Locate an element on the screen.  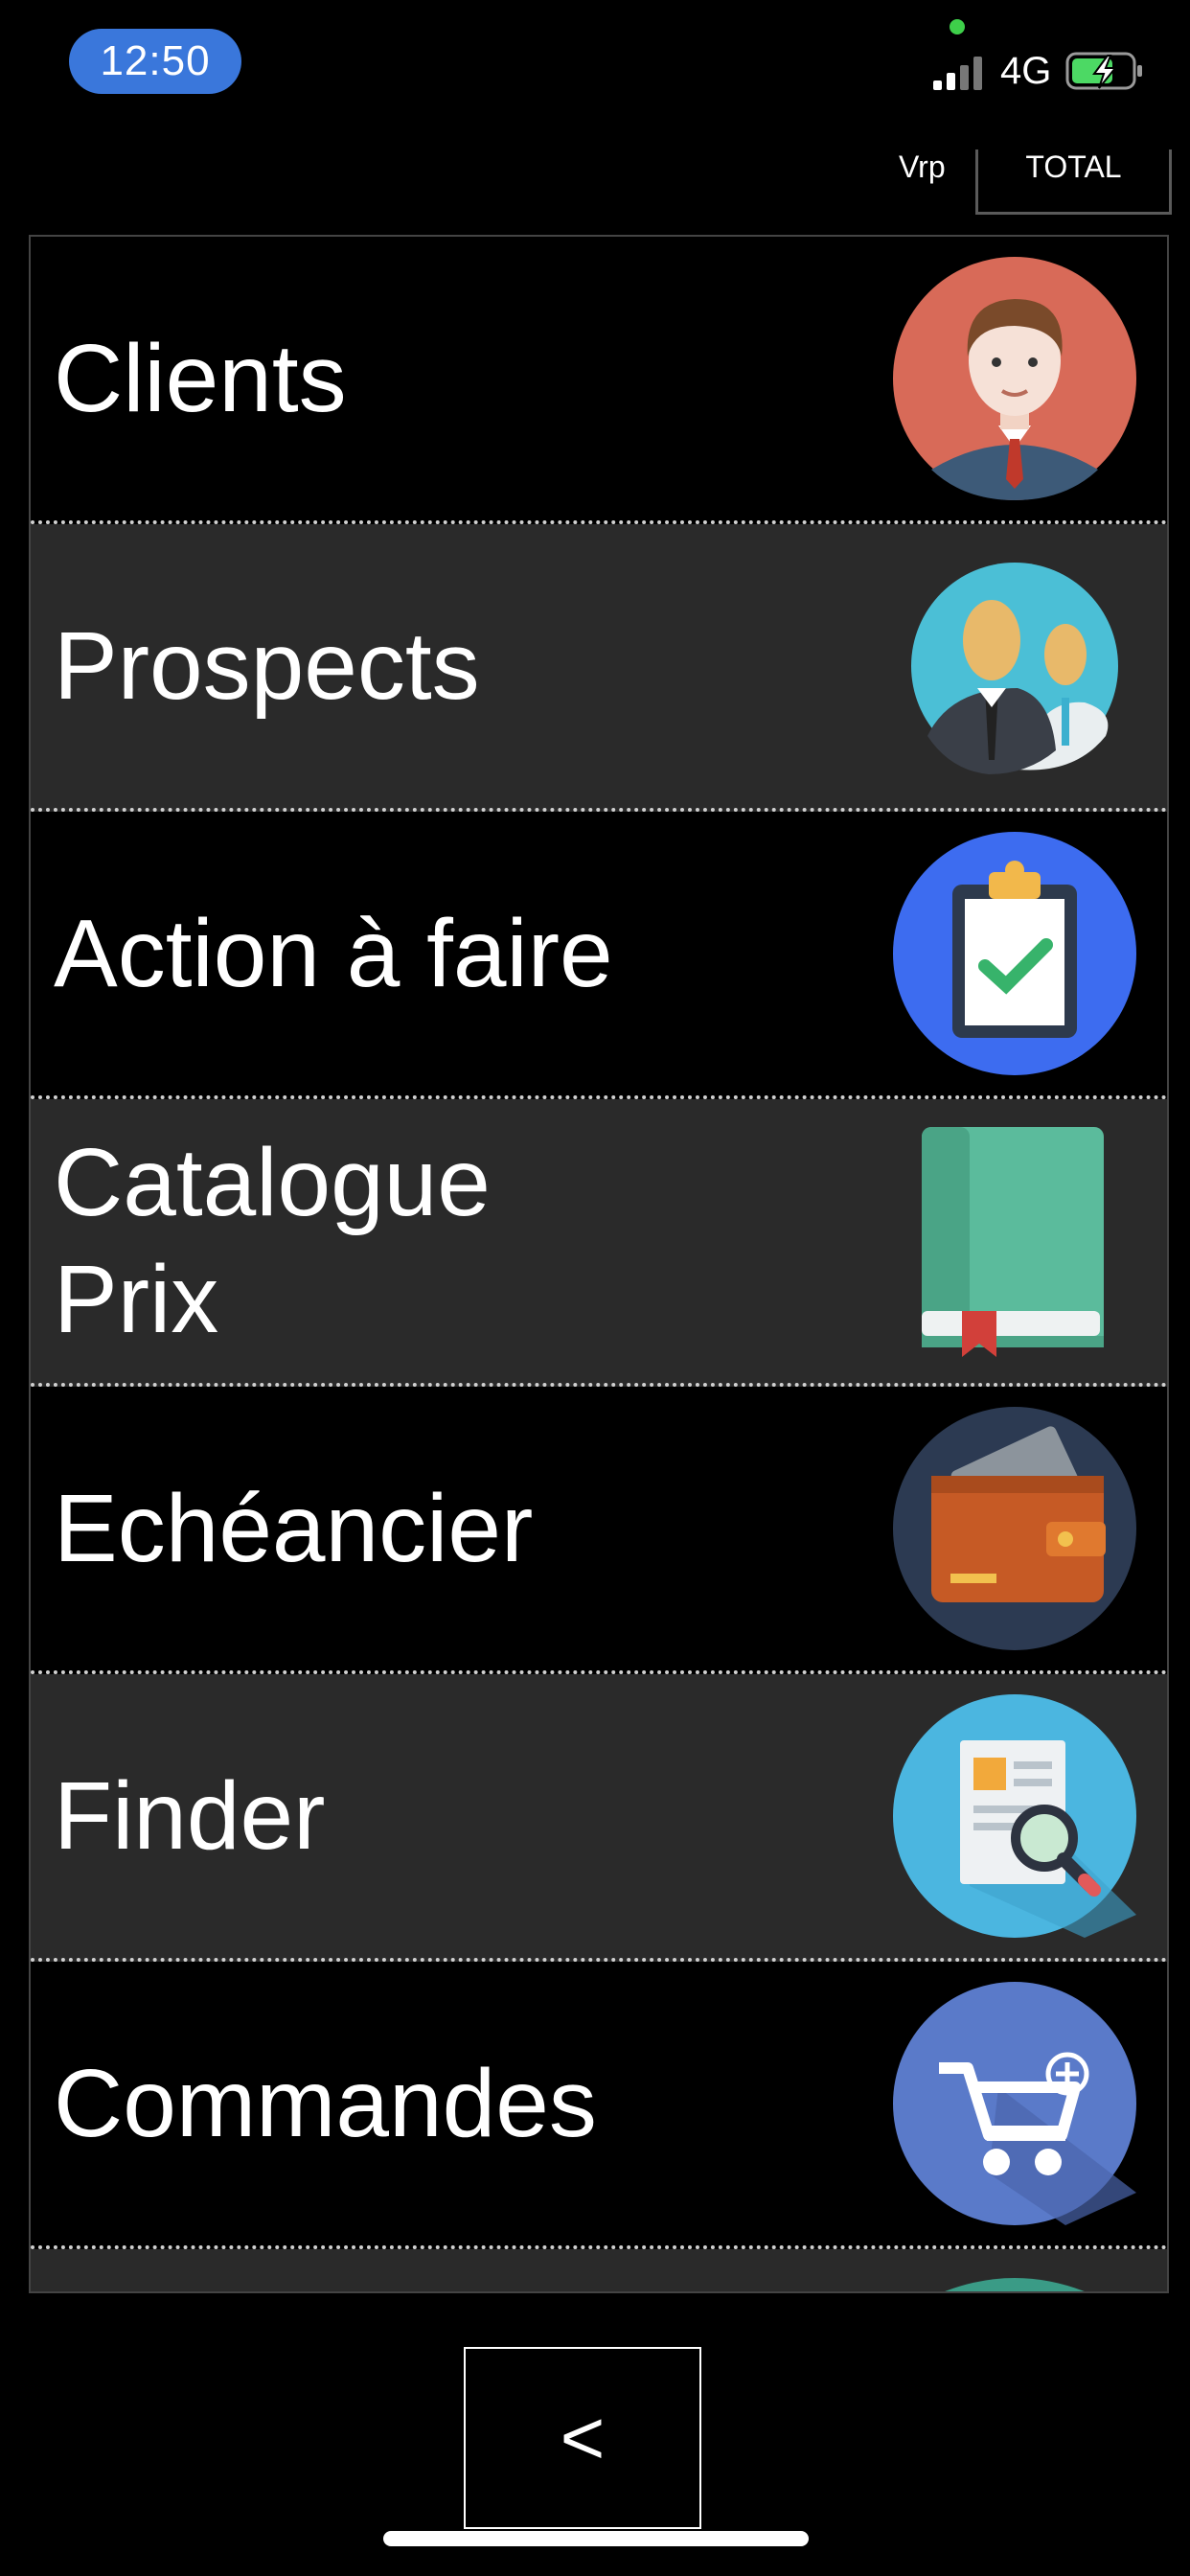
menu-item-label: Clients is located at coordinates (201, 378).